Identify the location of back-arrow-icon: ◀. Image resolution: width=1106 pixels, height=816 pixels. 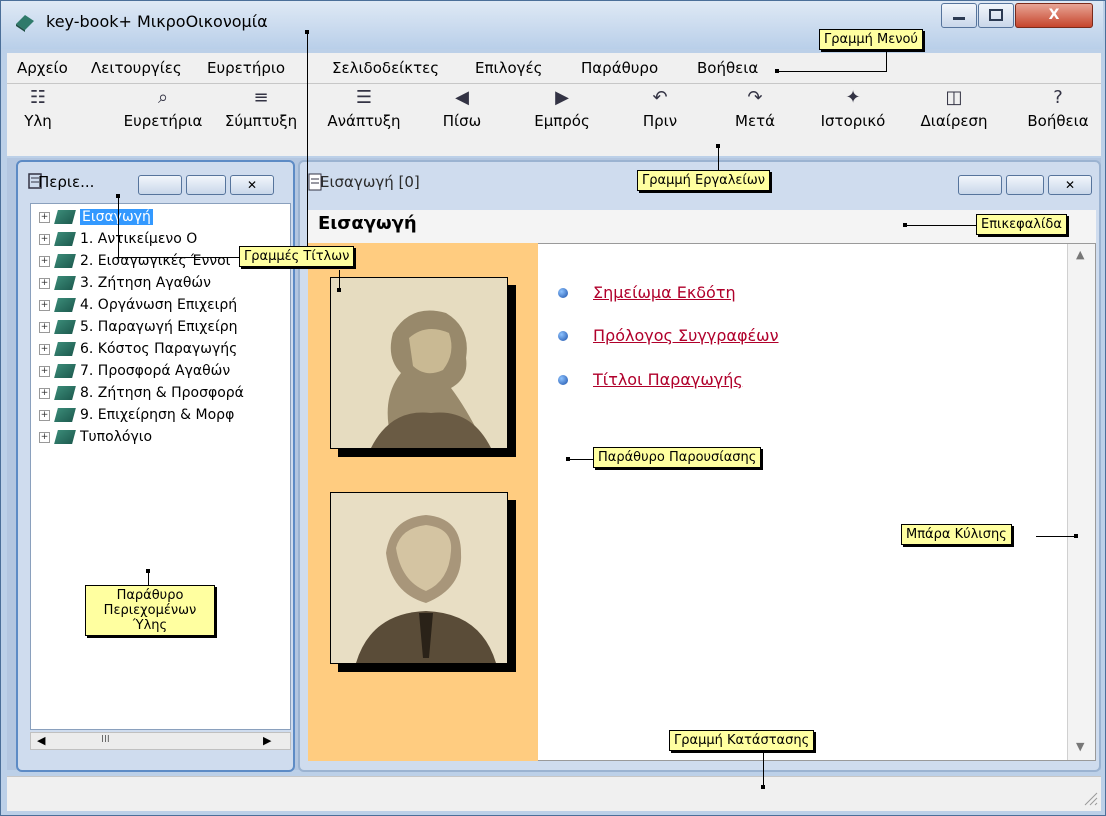
(462, 97).